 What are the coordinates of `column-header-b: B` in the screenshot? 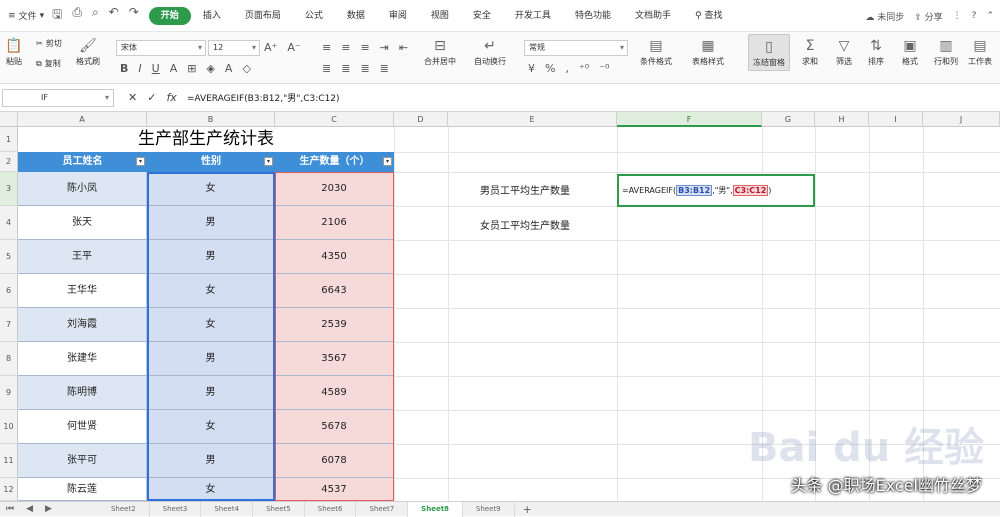 It's located at (211, 119).